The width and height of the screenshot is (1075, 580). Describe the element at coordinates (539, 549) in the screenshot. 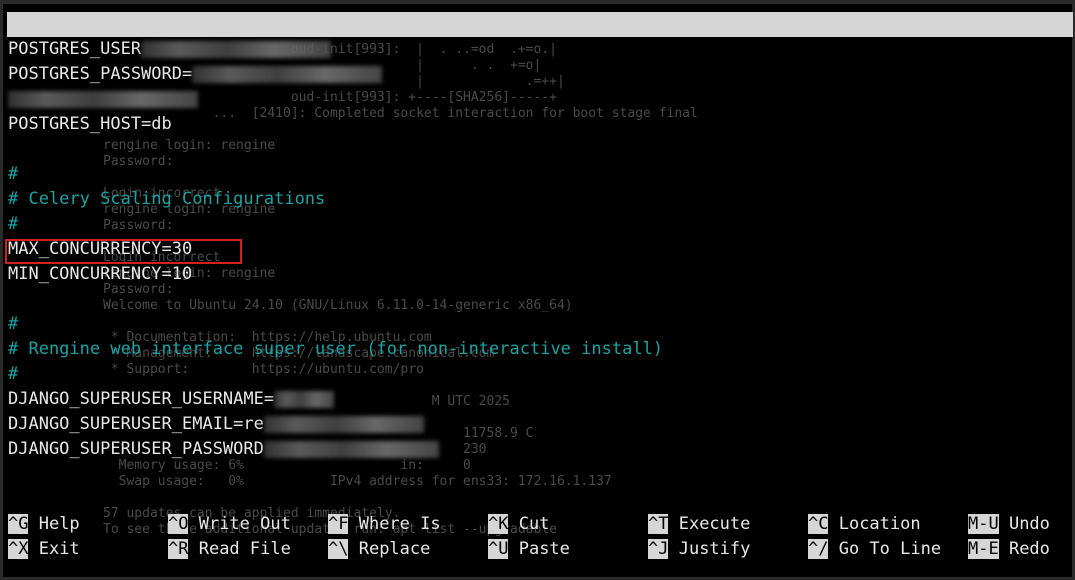

I see `shortcut-label: Paste` at that location.